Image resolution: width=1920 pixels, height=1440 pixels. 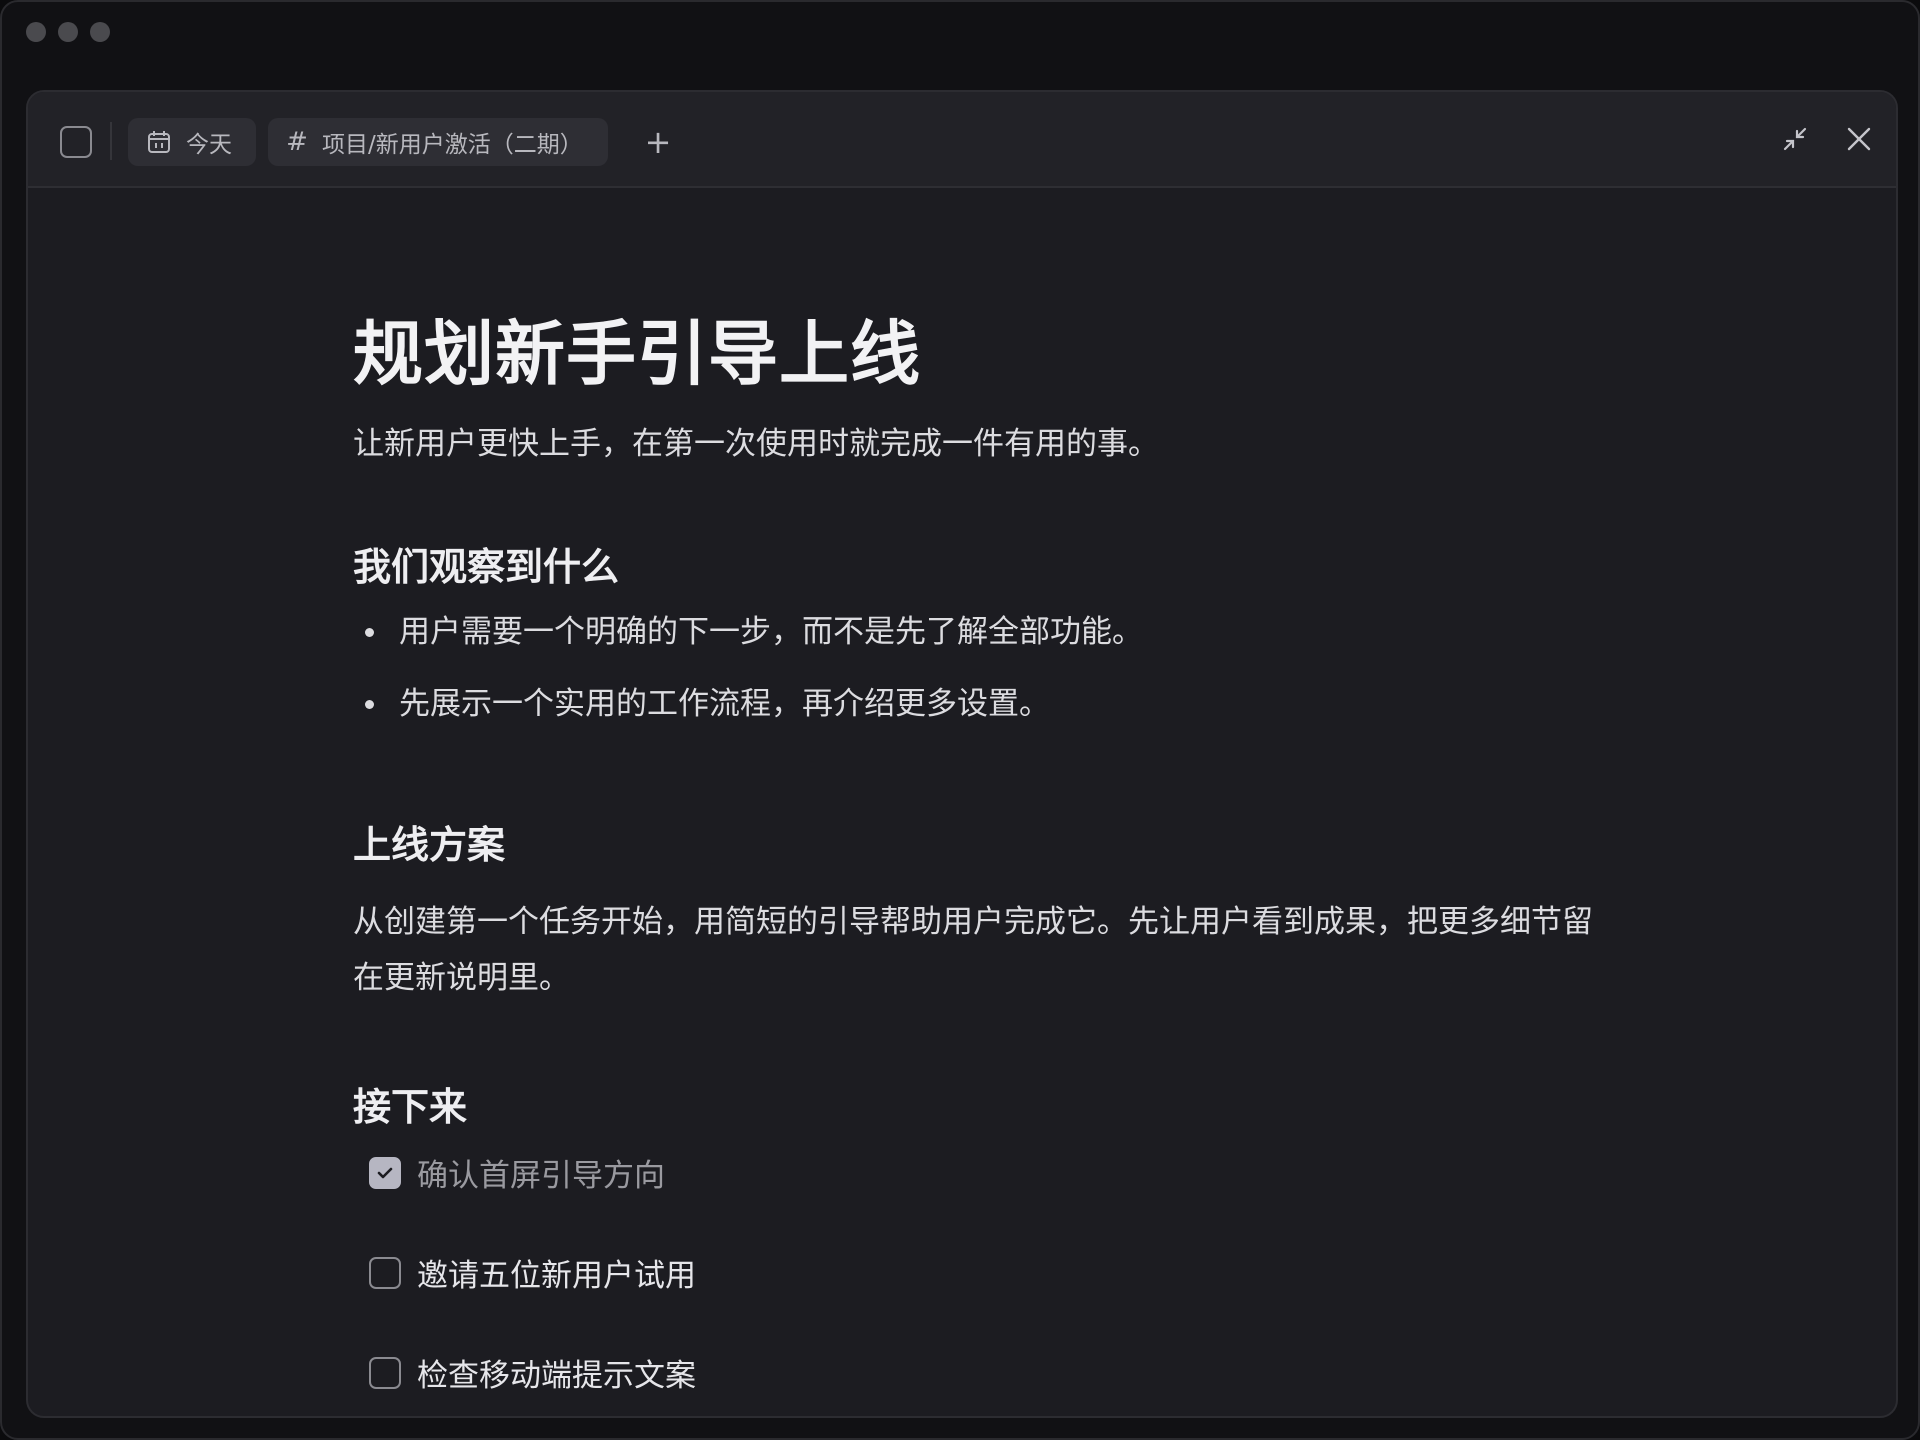 What do you see at coordinates (658, 142) in the screenshot?
I see `add-button: +` at bounding box center [658, 142].